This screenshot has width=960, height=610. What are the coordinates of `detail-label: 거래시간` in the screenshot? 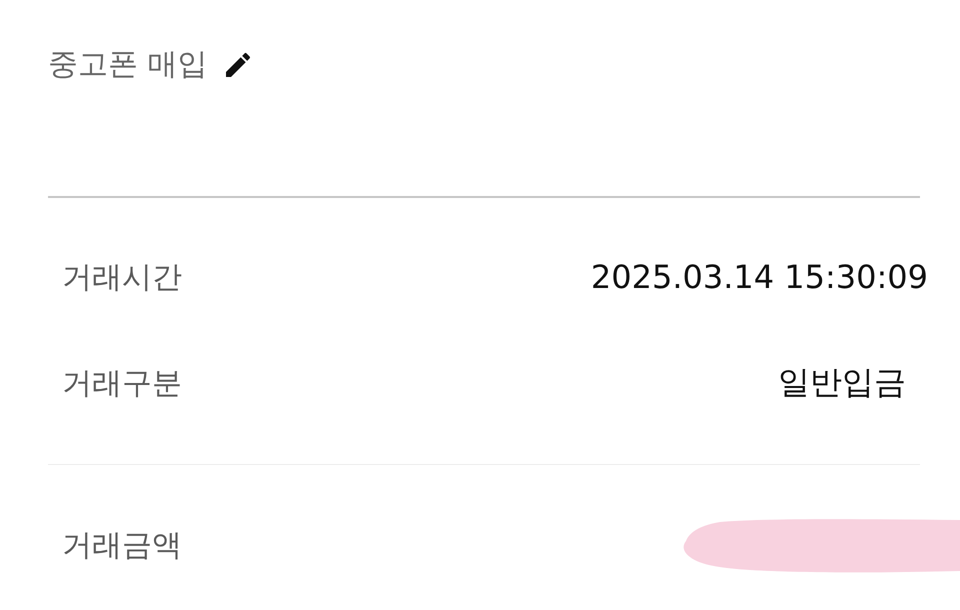 It's located at (122, 277).